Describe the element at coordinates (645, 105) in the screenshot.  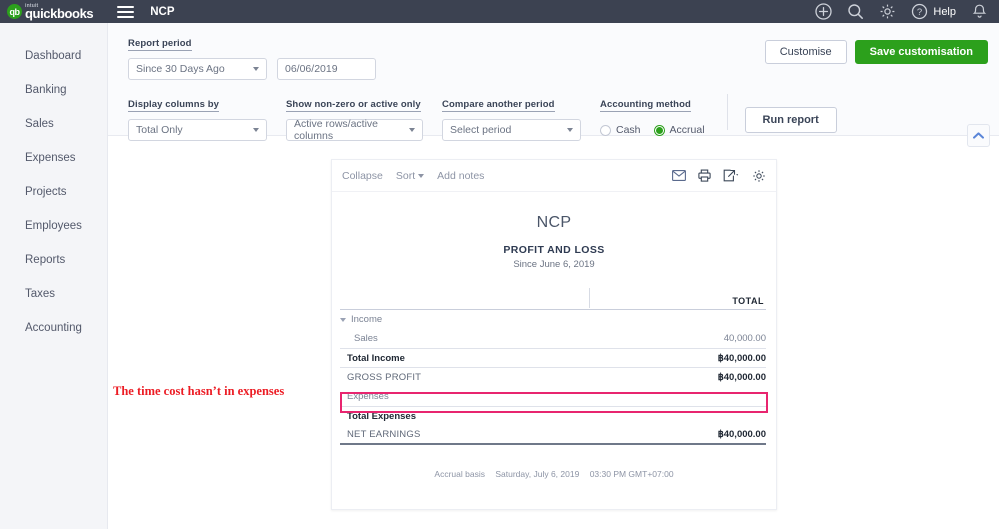
I see `accounting-method-label: Accounting method` at that location.